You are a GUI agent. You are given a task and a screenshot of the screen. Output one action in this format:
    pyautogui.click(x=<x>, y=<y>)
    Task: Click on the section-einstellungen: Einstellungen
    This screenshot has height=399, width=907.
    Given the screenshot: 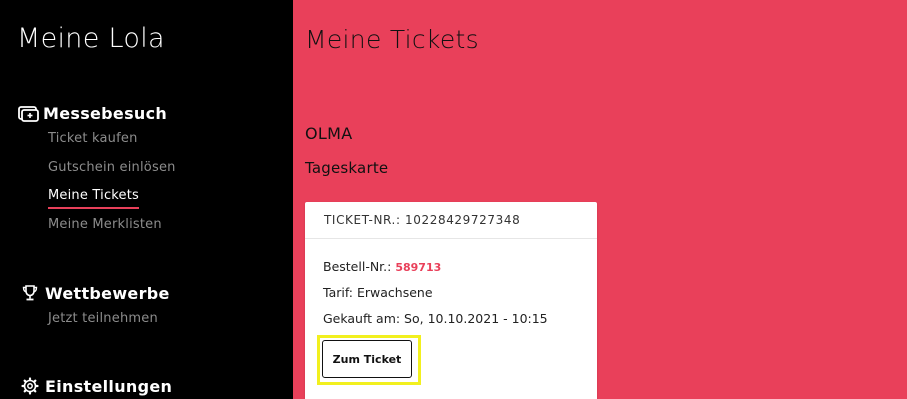 What is the action you would take?
    pyautogui.click(x=95, y=386)
    